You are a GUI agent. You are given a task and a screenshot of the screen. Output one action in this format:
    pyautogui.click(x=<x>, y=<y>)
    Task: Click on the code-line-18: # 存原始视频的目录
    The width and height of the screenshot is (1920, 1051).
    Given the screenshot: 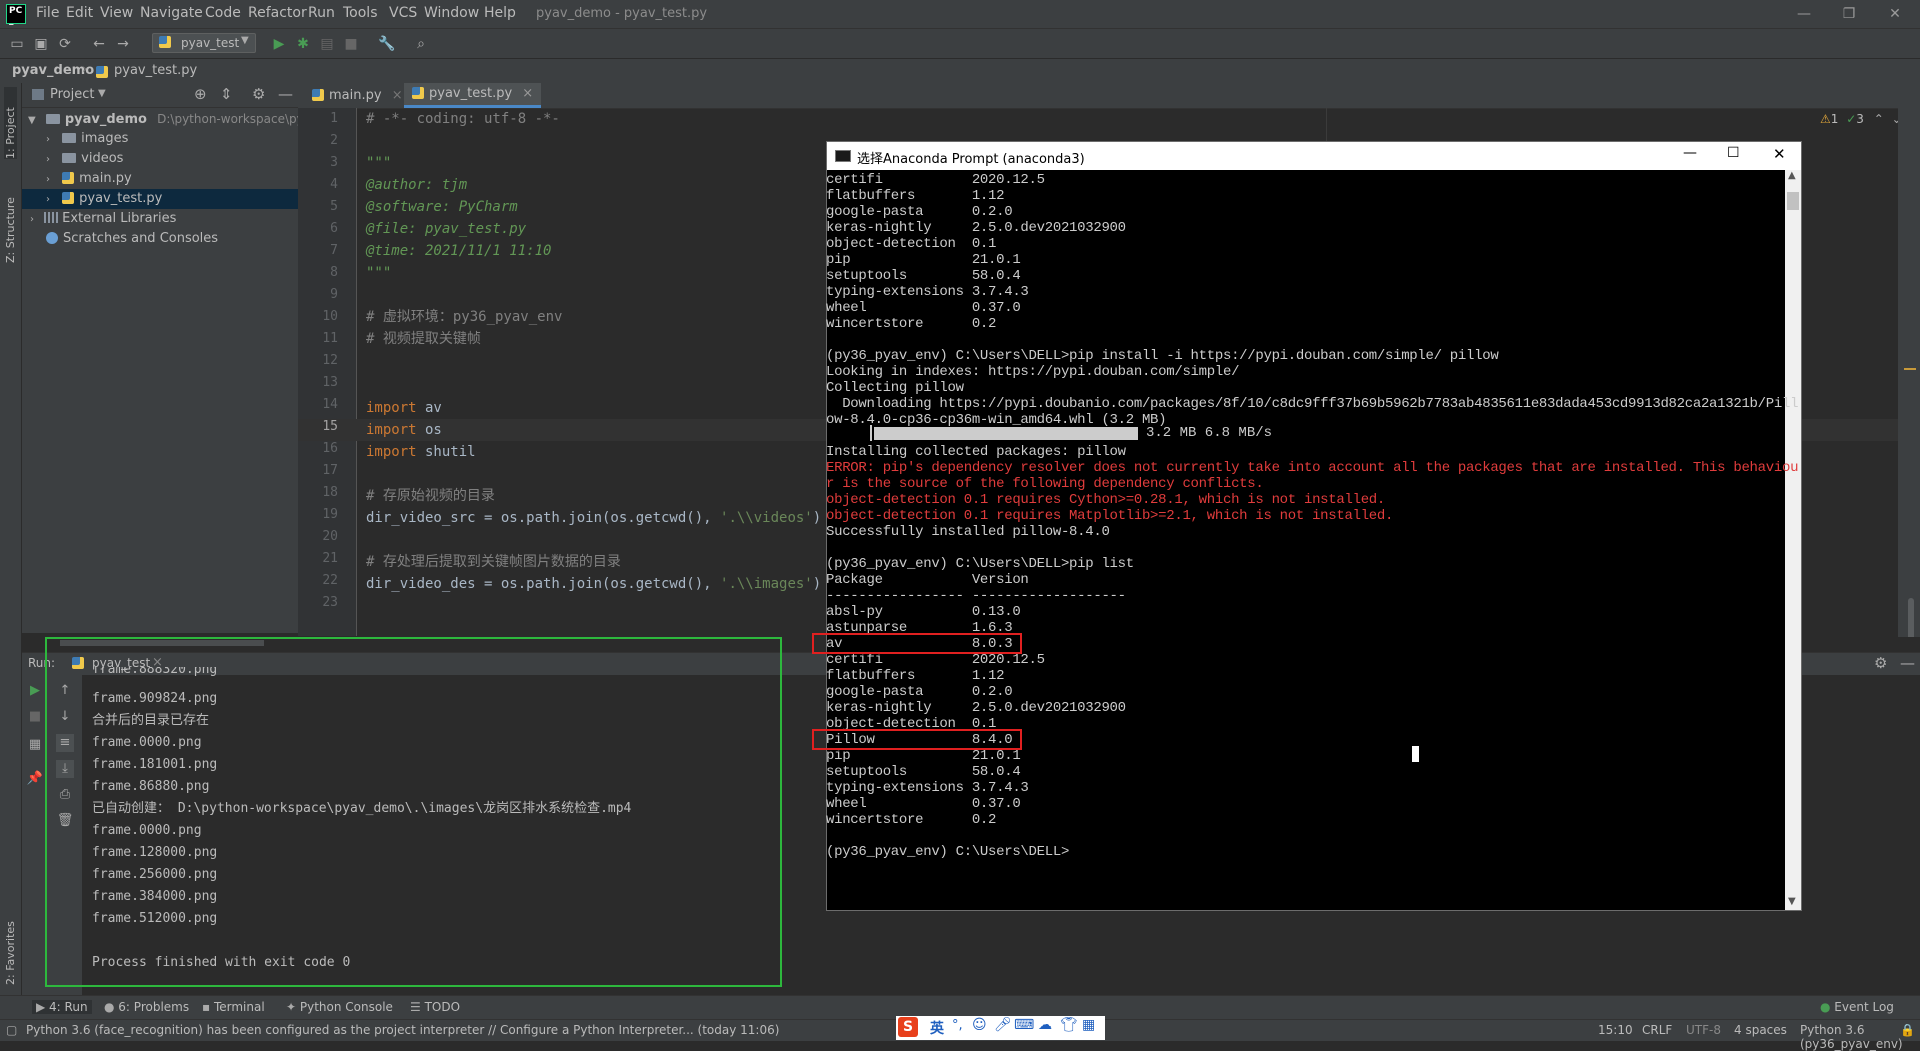 What is the action you would take?
    pyautogui.click(x=430, y=496)
    